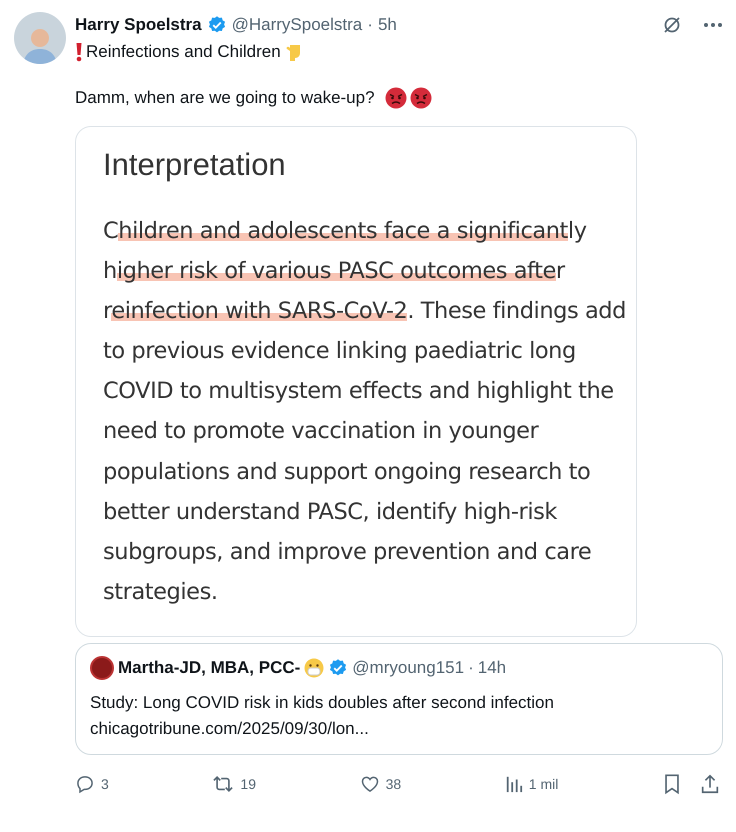 Image resolution: width=736 pixels, height=832 pixels. What do you see at coordinates (79, 52) in the screenshot?
I see `exclamation-icon` at bounding box center [79, 52].